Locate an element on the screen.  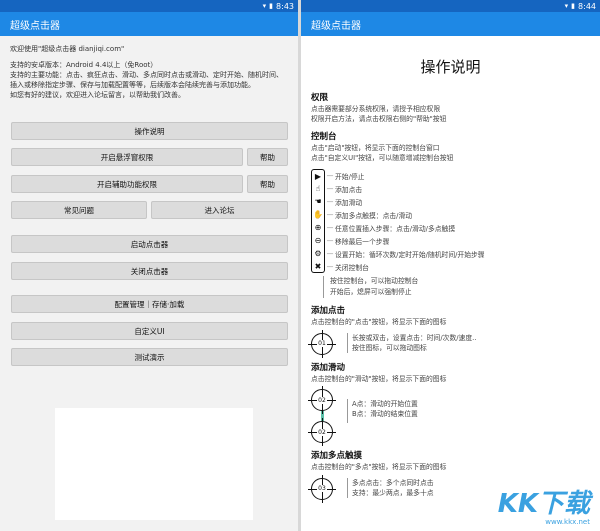
note-text: A点：滑动的开始位置 is located at coordinates (385, 404).